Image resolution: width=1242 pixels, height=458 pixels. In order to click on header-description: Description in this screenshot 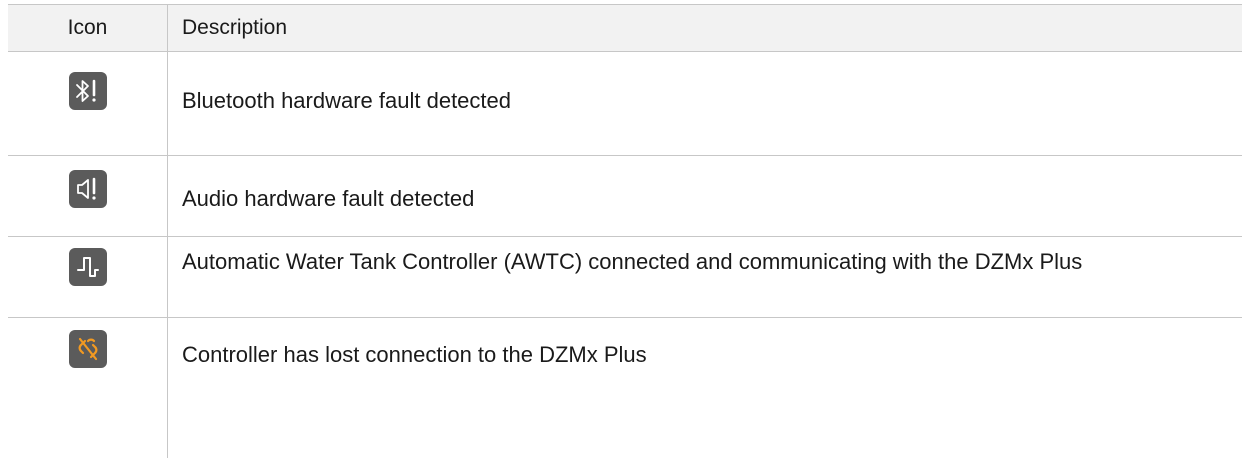, I will do `click(235, 27)`.